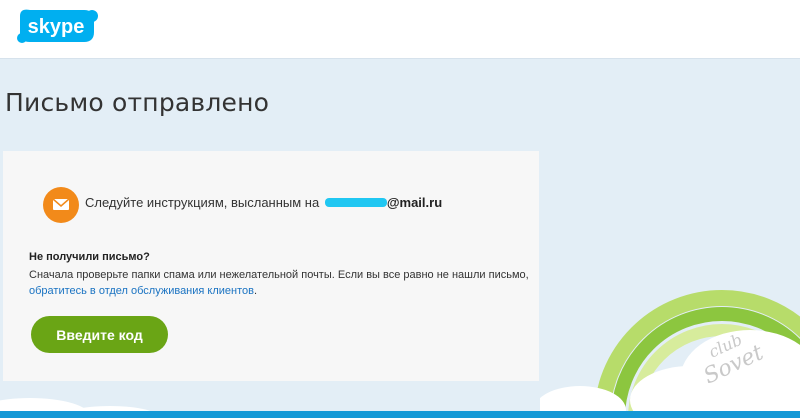  What do you see at coordinates (137, 102) in the screenshot?
I see `page-title: Письмо отправлено` at bounding box center [137, 102].